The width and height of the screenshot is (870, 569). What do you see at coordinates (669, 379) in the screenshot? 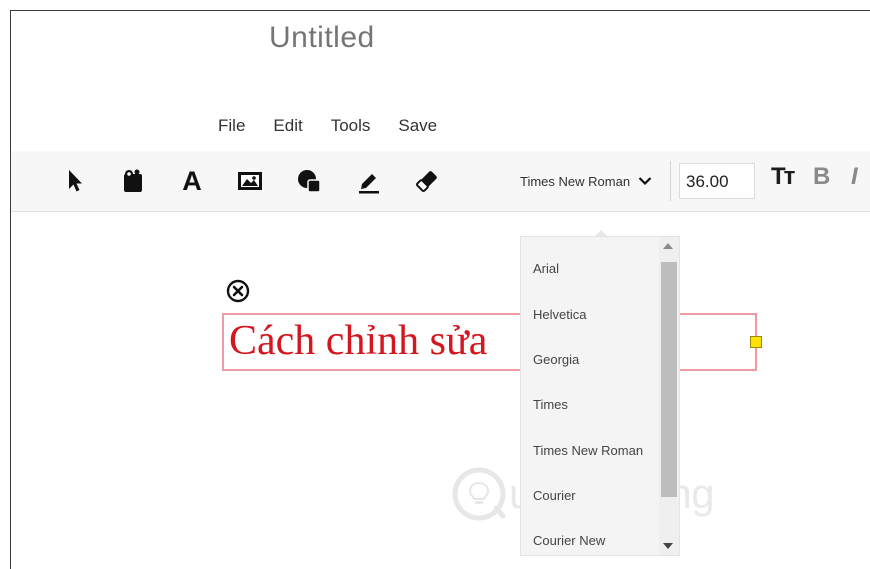
I see `scrollbar-thumb` at bounding box center [669, 379].